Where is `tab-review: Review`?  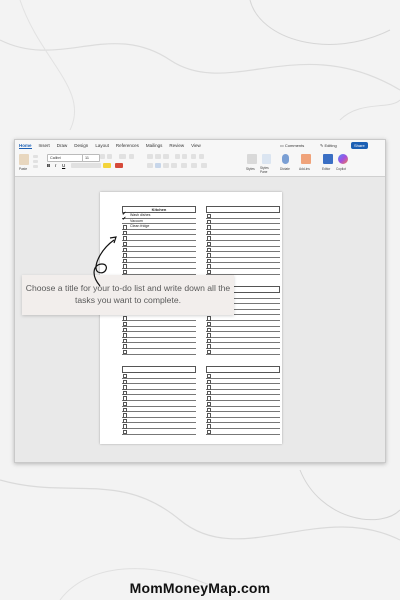
tab-review: Review is located at coordinates (176, 145).